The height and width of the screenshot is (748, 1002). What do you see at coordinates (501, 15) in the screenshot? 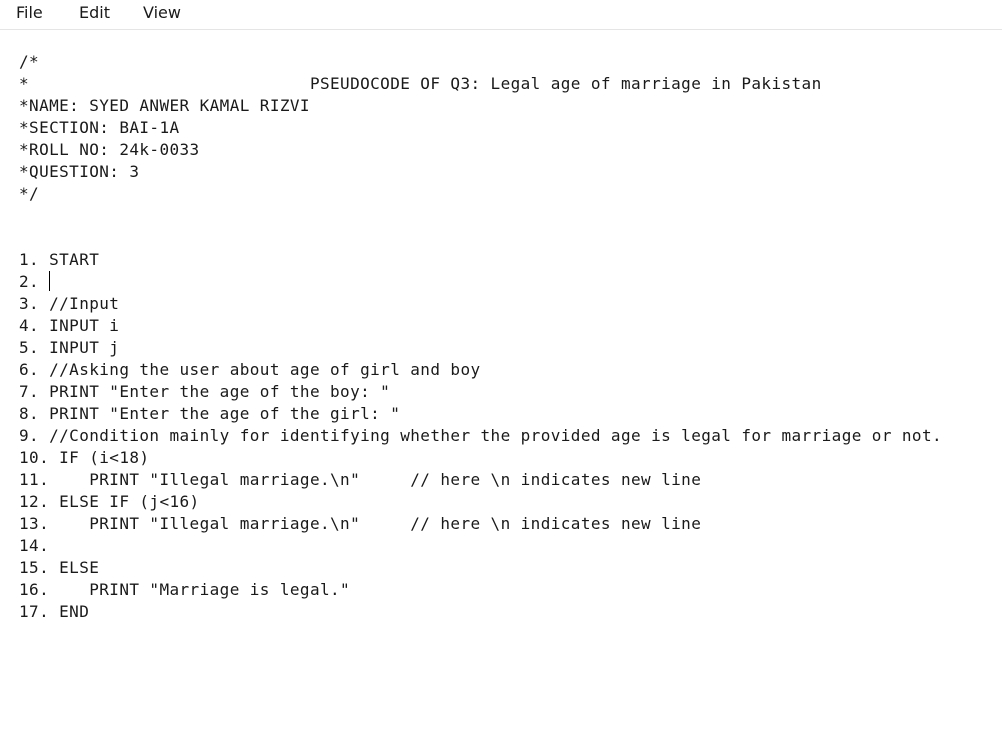
I see `menu-bar: File Edit View` at bounding box center [501, 15].